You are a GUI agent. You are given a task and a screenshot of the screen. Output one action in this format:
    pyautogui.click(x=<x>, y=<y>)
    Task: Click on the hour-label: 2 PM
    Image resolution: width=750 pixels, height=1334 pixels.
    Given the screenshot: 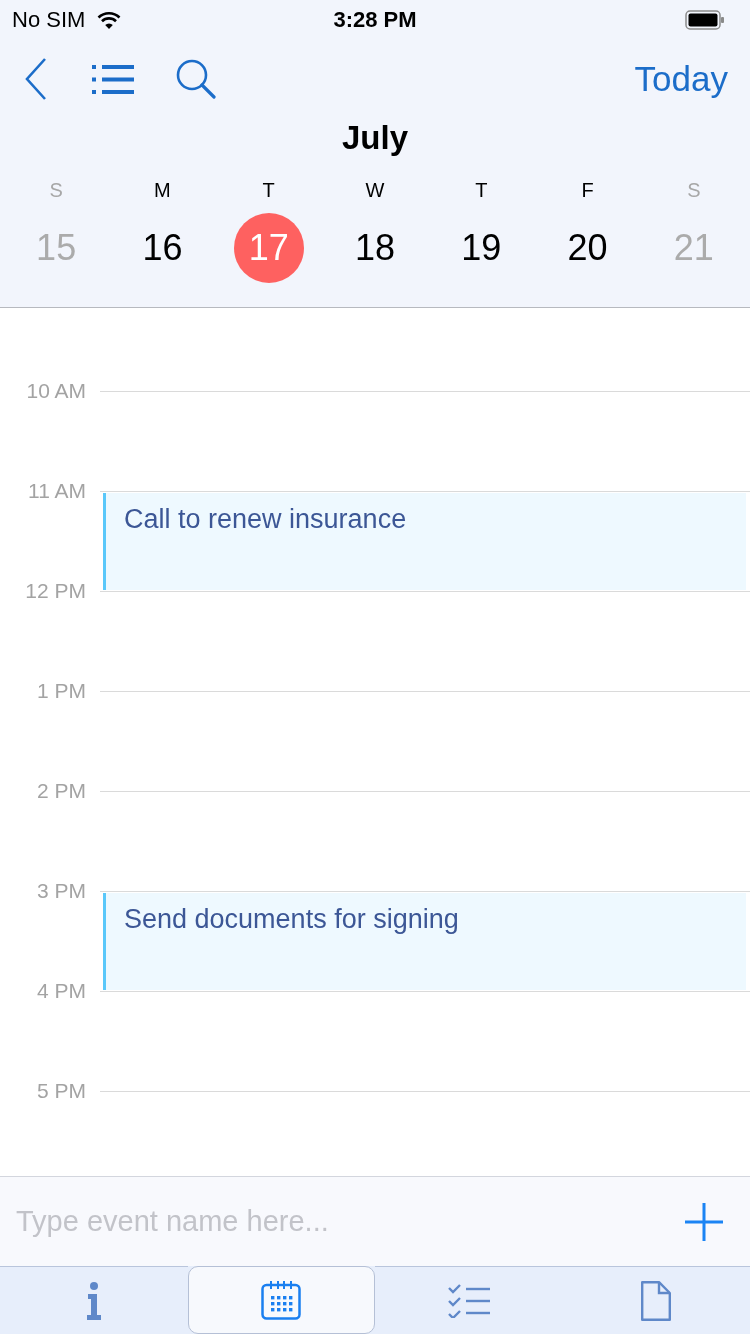 What is the action you would take?
    pyautogui.click(x=61, y=791)
    